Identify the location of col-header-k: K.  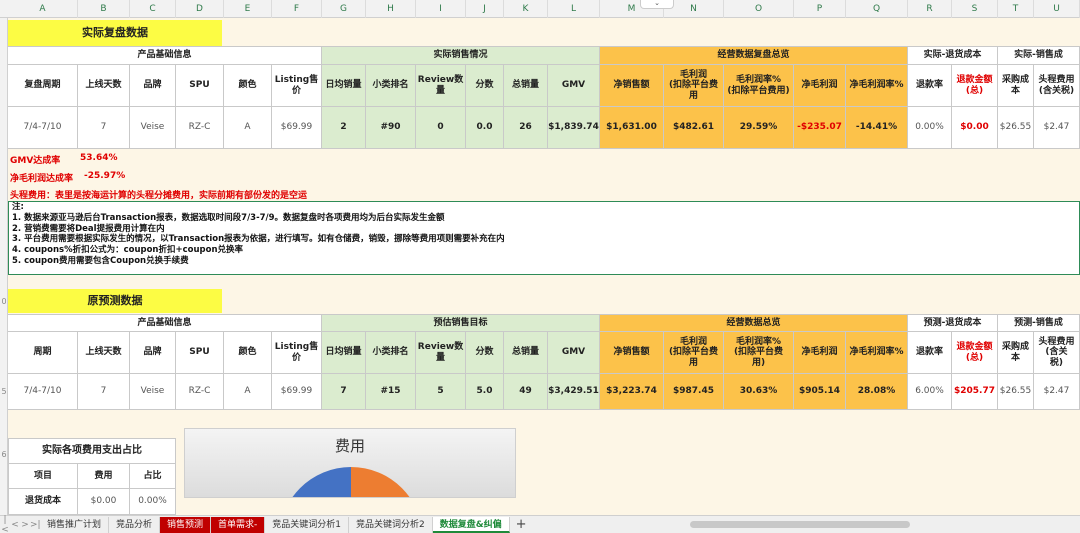
(526, 9).